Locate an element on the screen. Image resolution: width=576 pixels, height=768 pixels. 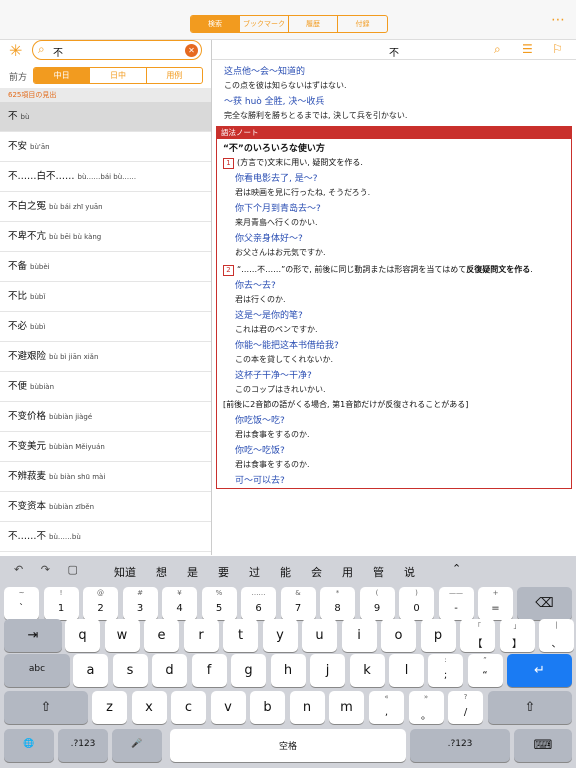
mic-key: 🎤 is located at coordinates (137, 745).